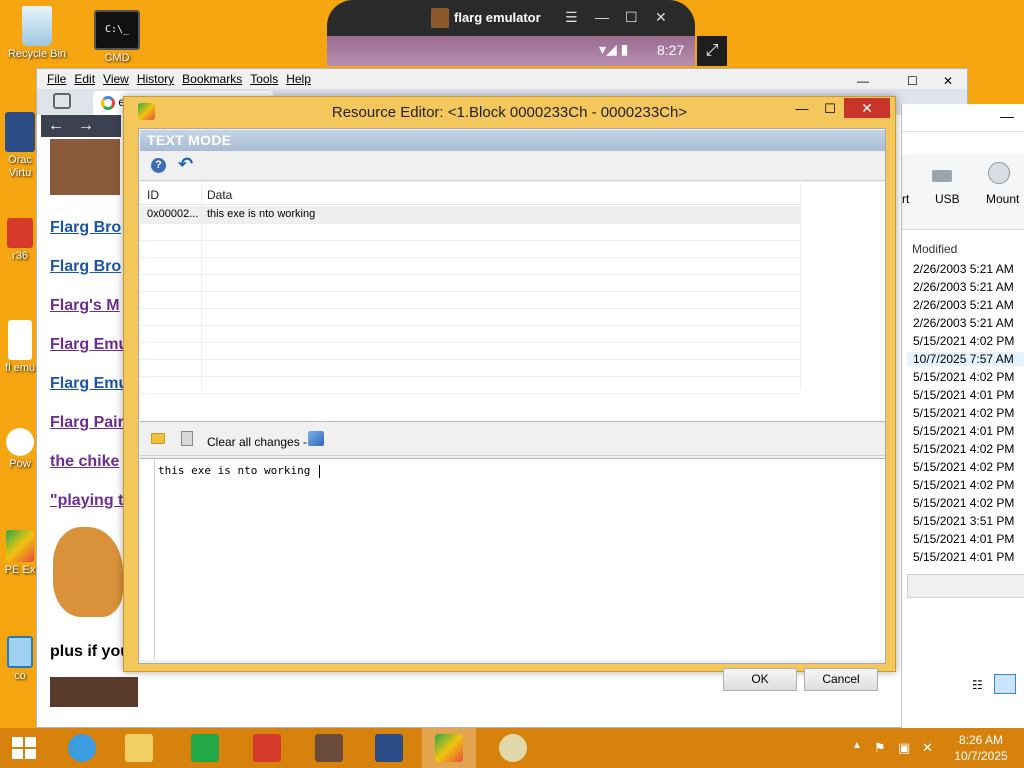 This screenshot has width=1024, height=768. I want to click on taskbar-clock: 8:26 AM 10/7/2025, so click(981, 748).